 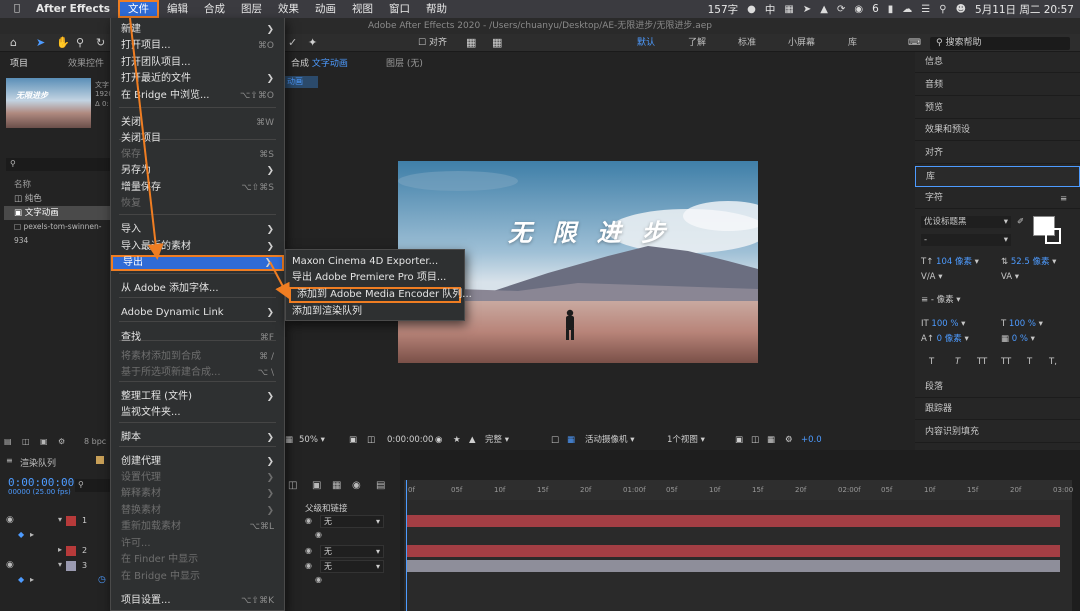 What do you see at coordinates (770, 9) in the screenshot?
I see `ime-indicator: 中` at bounding box center [770, 9].